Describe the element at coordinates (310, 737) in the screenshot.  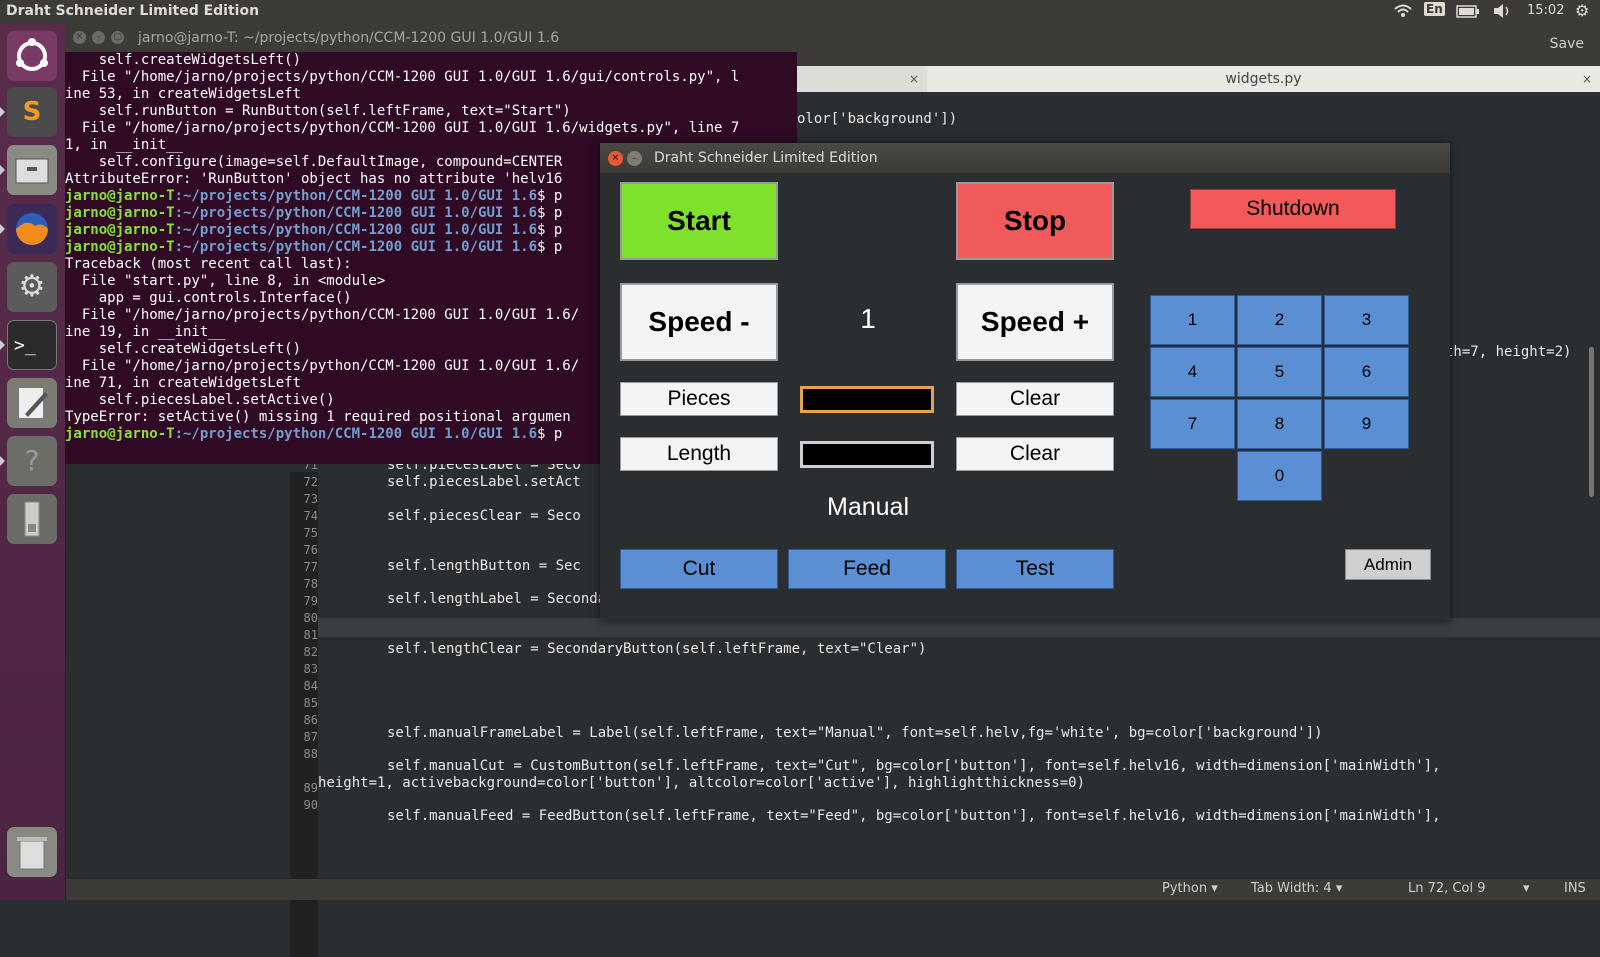
I see `line-number: 87` at that location.